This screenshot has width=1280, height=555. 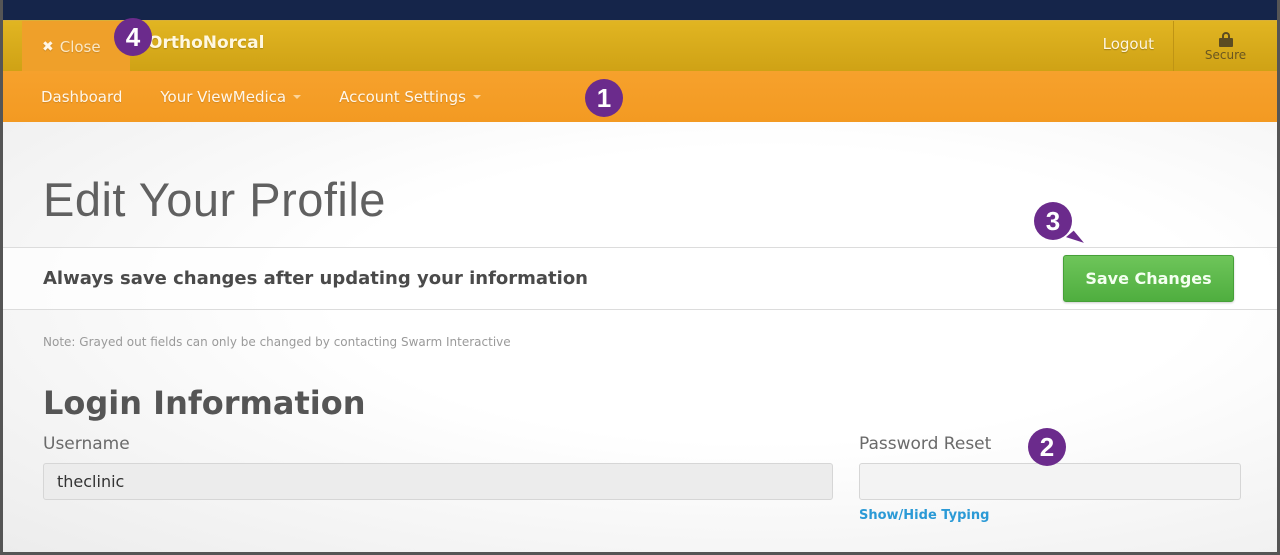 I want to click on secure-indicator: Secure, so click(x=1225, y=46).